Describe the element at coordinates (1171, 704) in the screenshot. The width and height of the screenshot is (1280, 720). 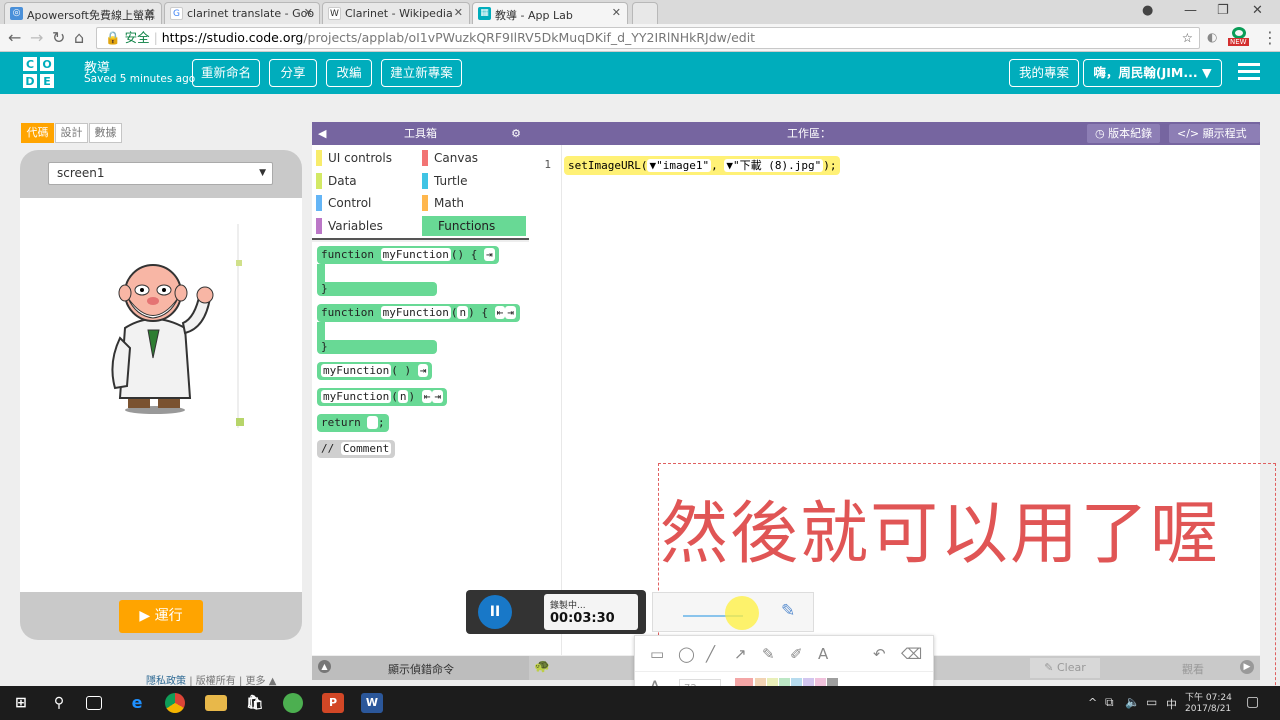
I see `ime-indicator: 中` at that location.